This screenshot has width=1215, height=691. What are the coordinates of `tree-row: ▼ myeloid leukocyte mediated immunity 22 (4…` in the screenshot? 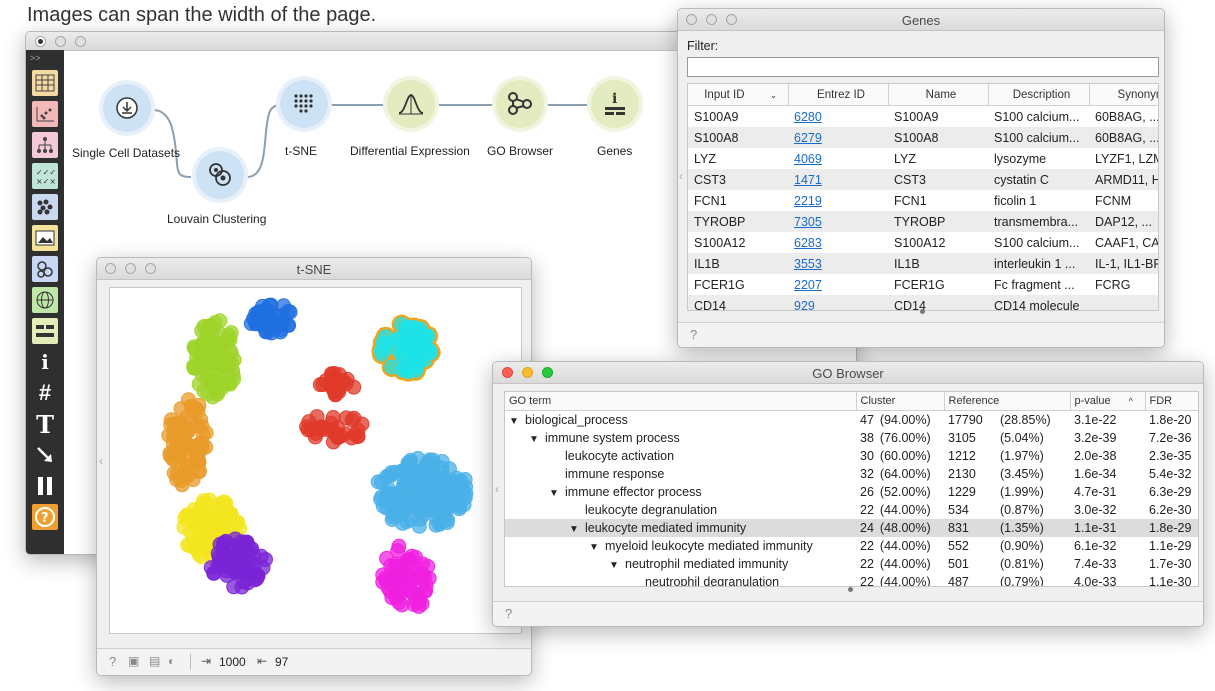 It's located at (851, 546).